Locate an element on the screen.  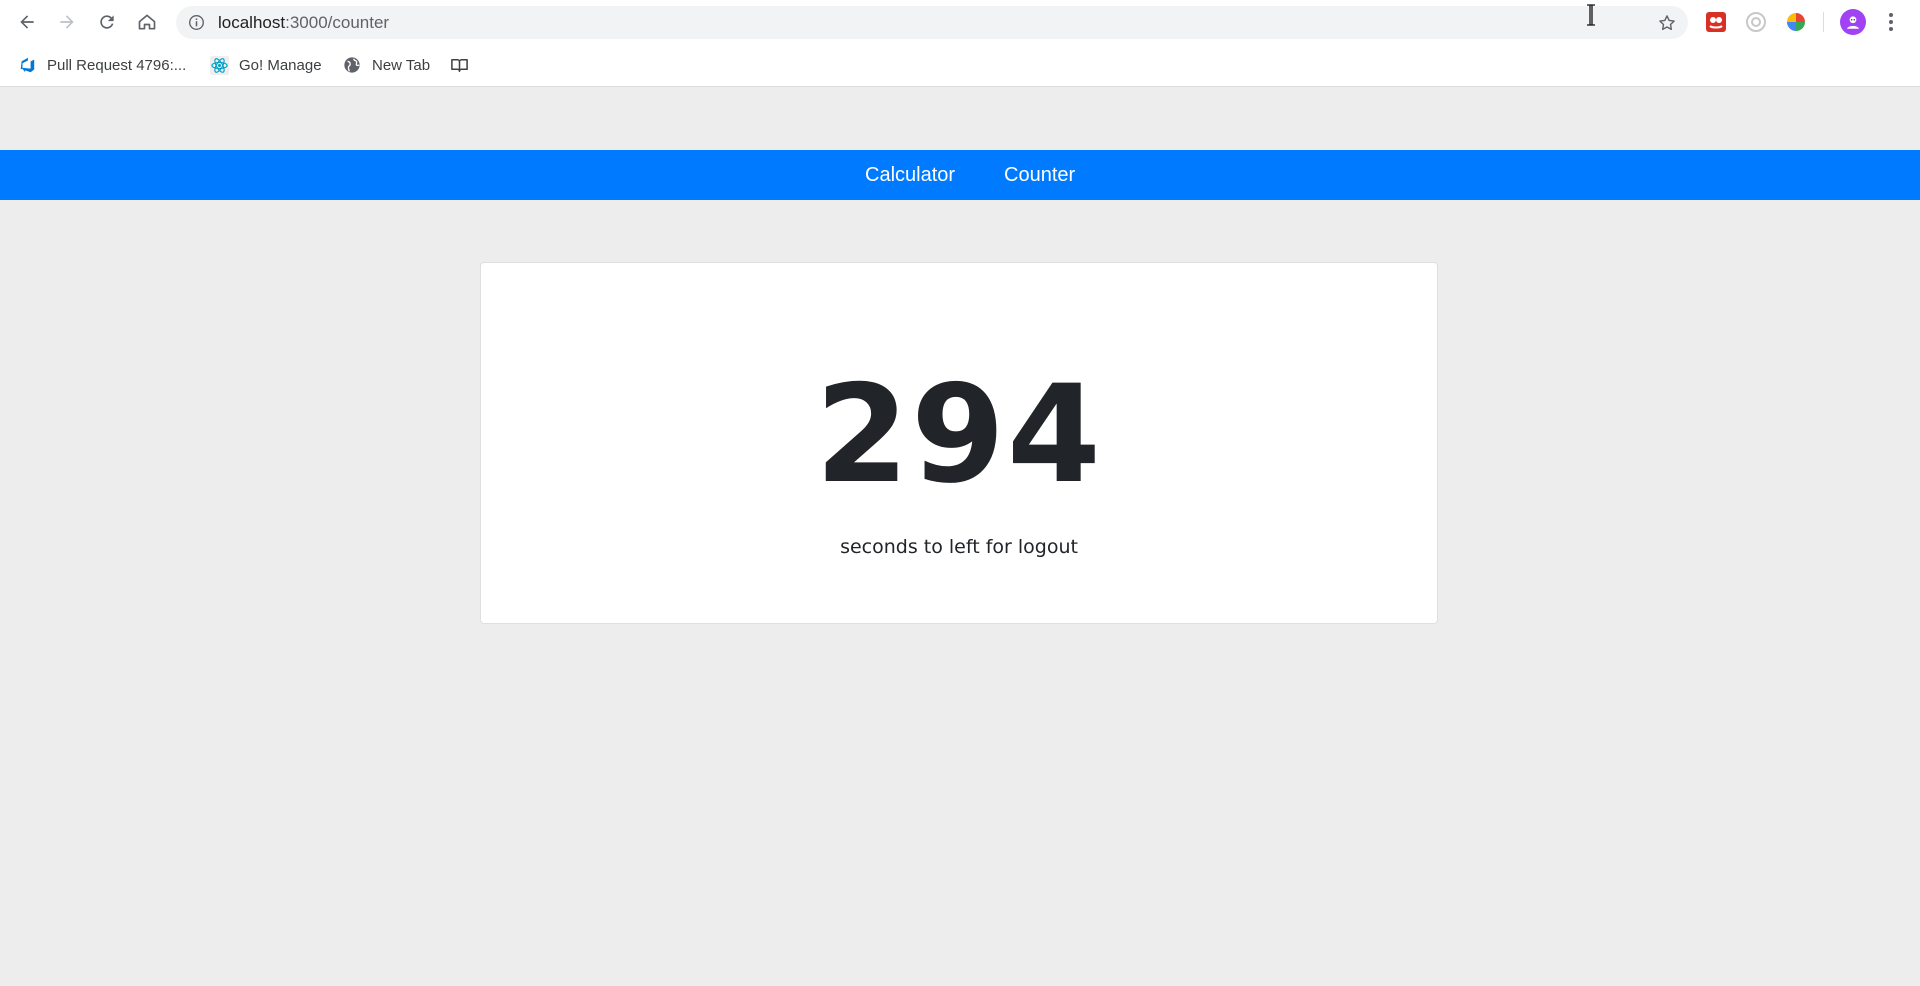
address-bar: localhost:3000/counter is located at coordinates (932, 22).